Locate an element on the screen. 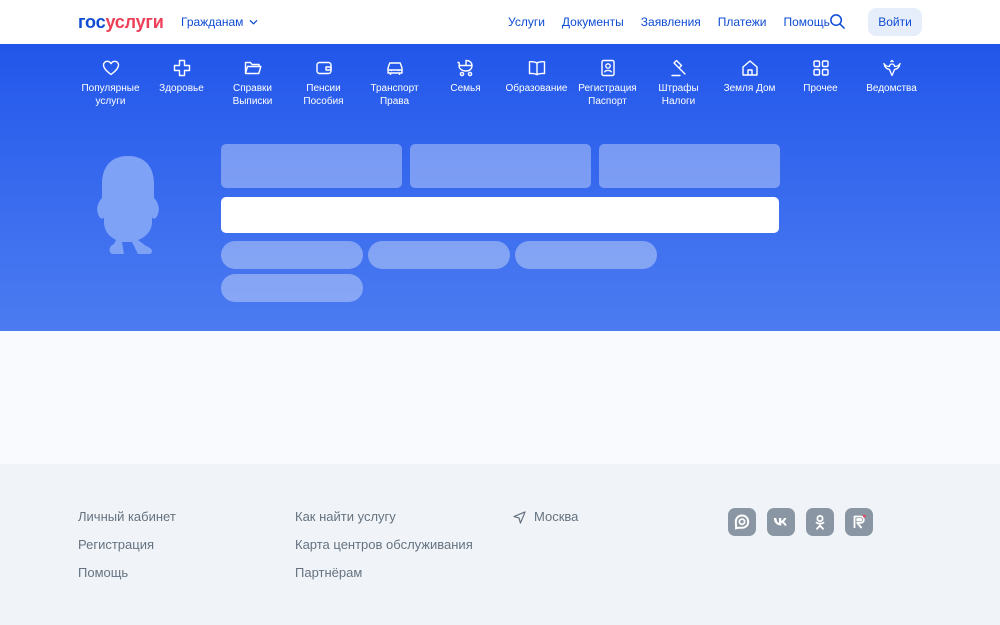 Image resolution: width=1000 pixels, height=625 pixels. gosuslugi-logo: госуслуги is located at coordinates (121, 22).